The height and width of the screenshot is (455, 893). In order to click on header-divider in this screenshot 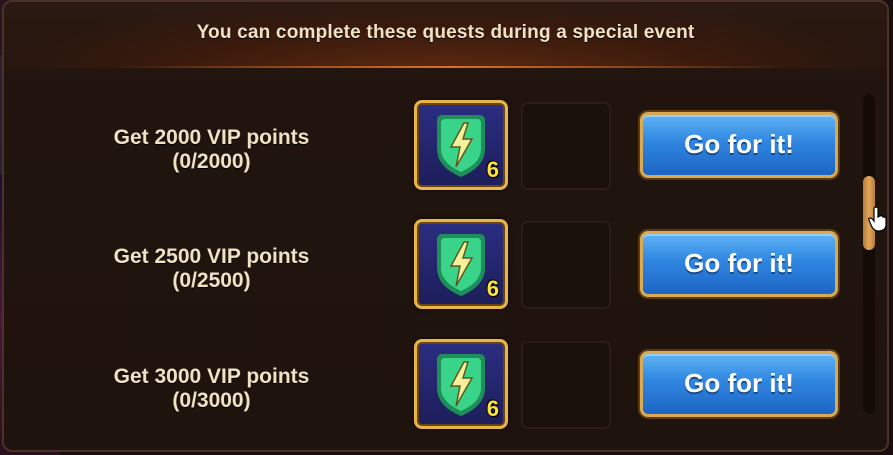, I will do `click(449, 67)`.